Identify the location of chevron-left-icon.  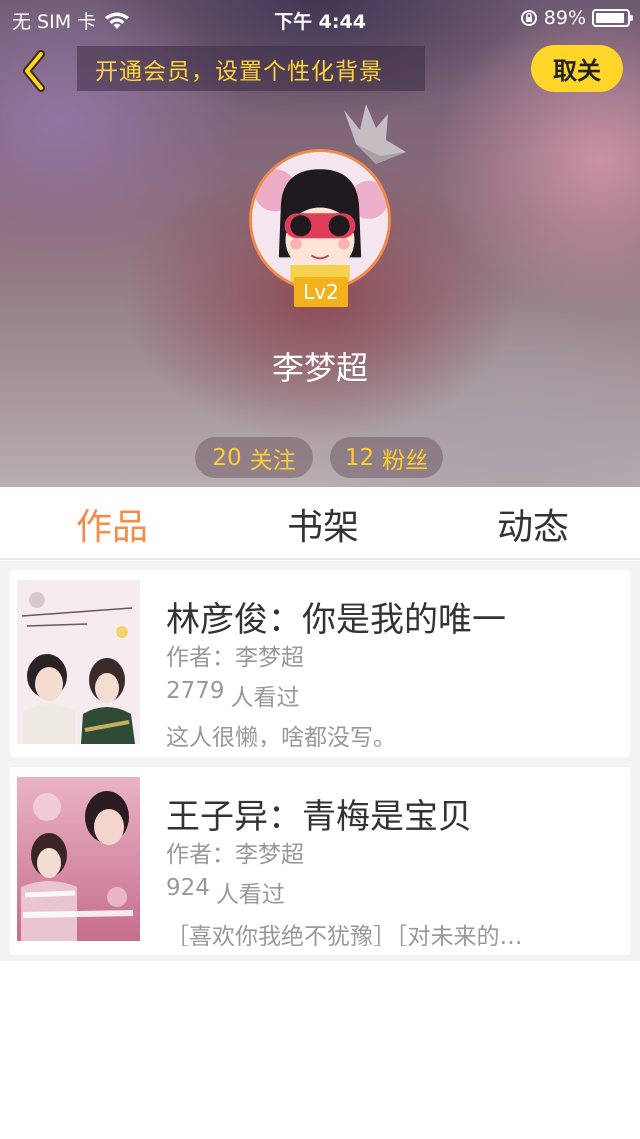
(34, 71).